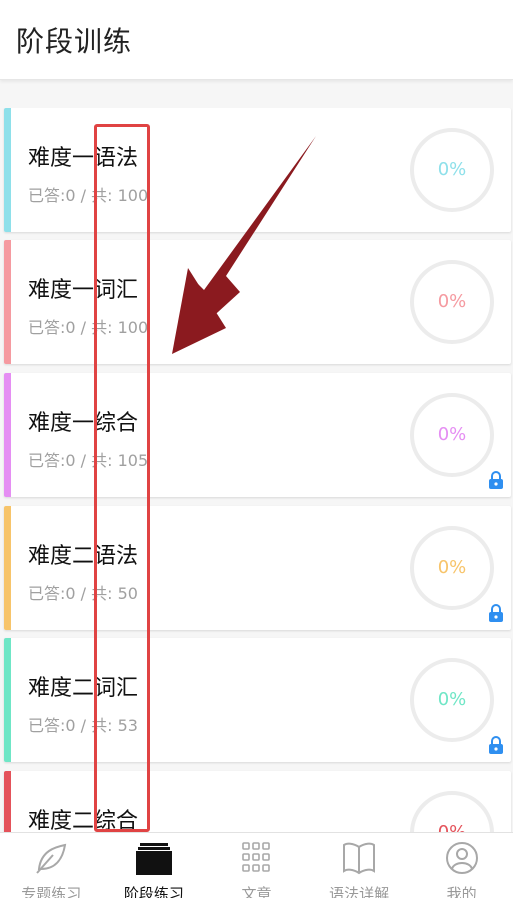  What do you see at coordinates (83, 556) in the screenshot?
I see `card-title: 难度二语法` at bounding box center [83, 556].